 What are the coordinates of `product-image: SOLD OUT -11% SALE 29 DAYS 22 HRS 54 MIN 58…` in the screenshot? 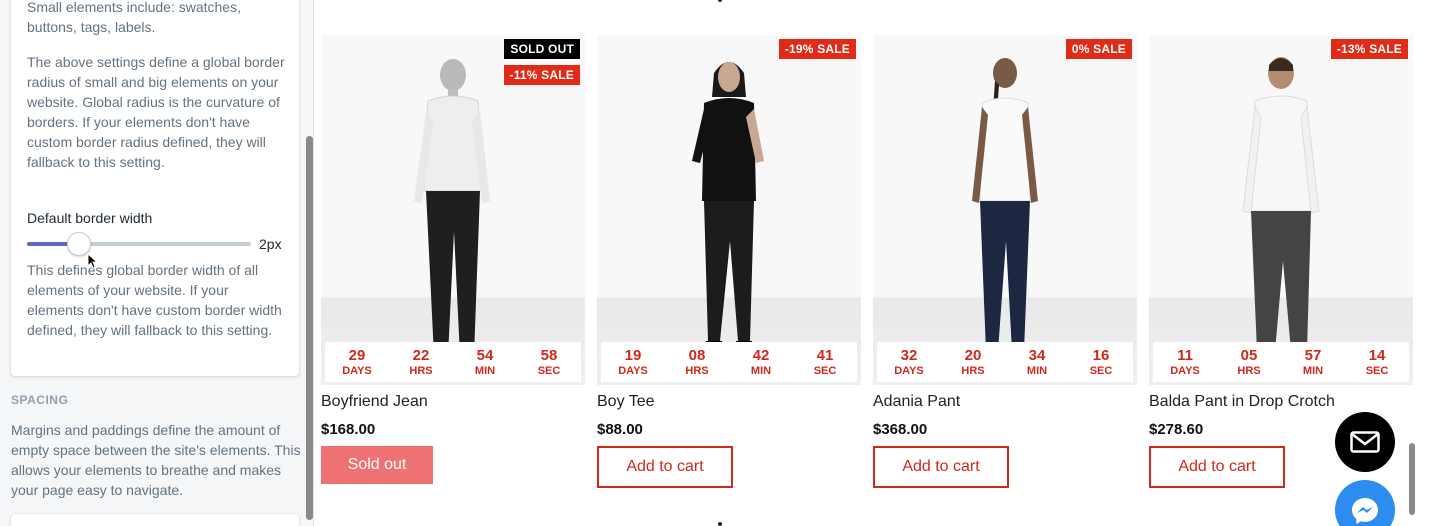 It's located at (453, 210).